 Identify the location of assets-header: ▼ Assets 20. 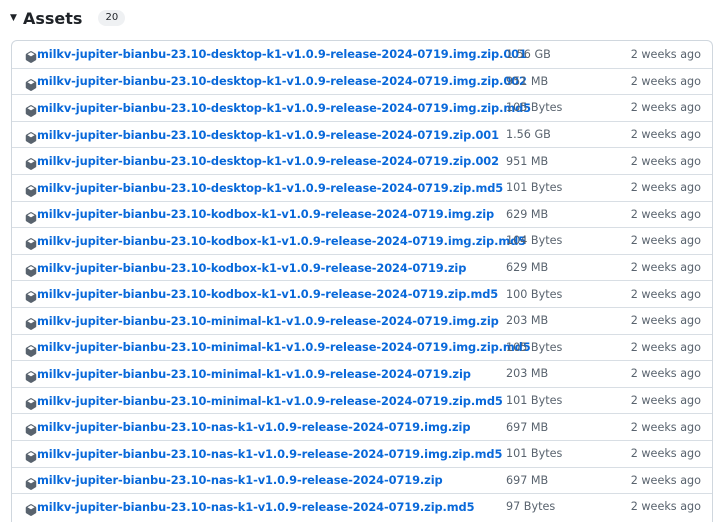
(68, 18).